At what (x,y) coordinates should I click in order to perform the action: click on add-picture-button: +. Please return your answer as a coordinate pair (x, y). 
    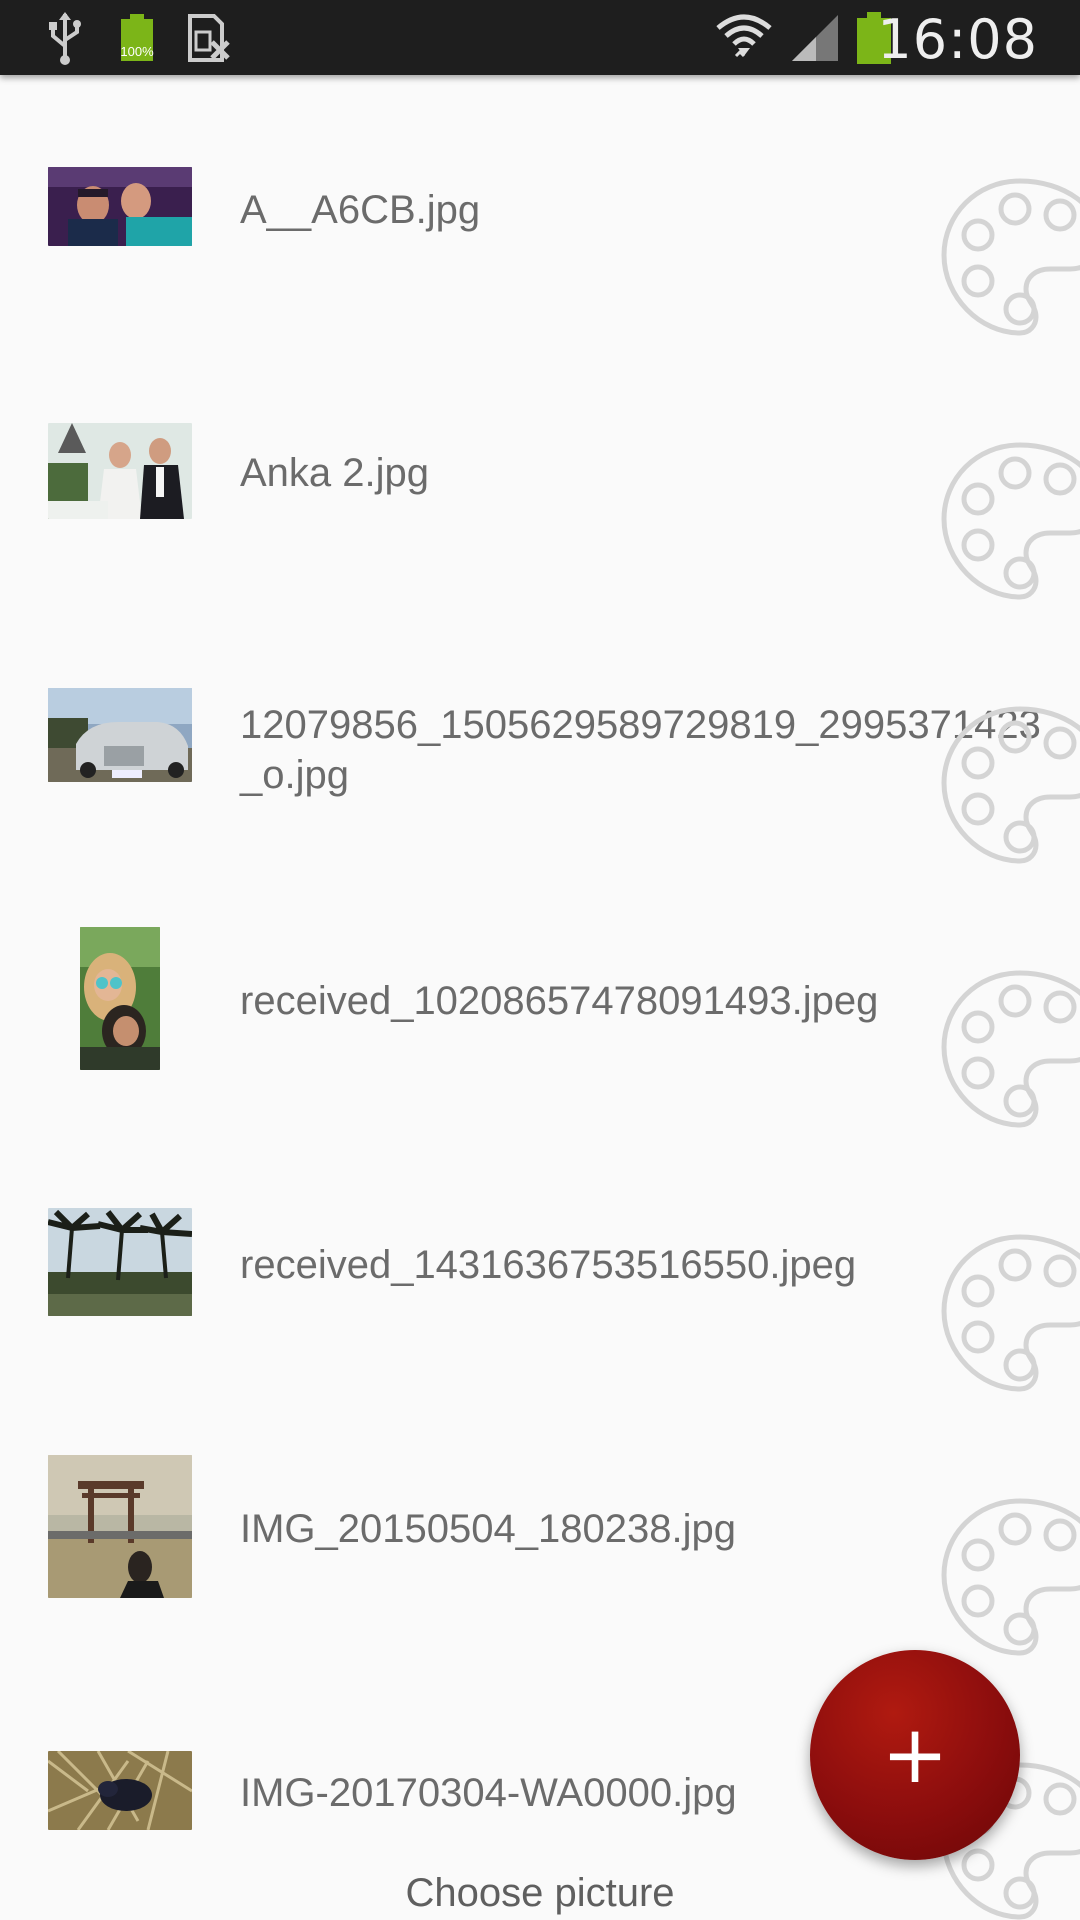
    Looking at the image, I should click on (915, 1755).